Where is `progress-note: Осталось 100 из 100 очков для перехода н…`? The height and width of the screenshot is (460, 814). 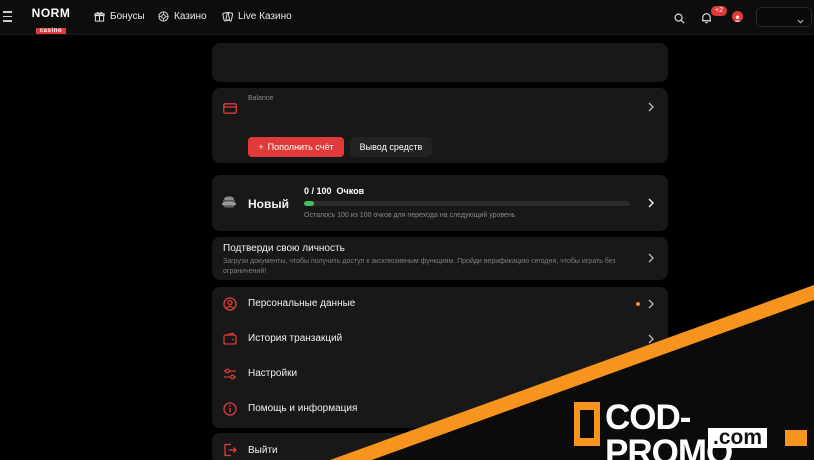 progress-note: Осталось 100 из 100 очков для перехода н… is located at coordinates (410, 215).